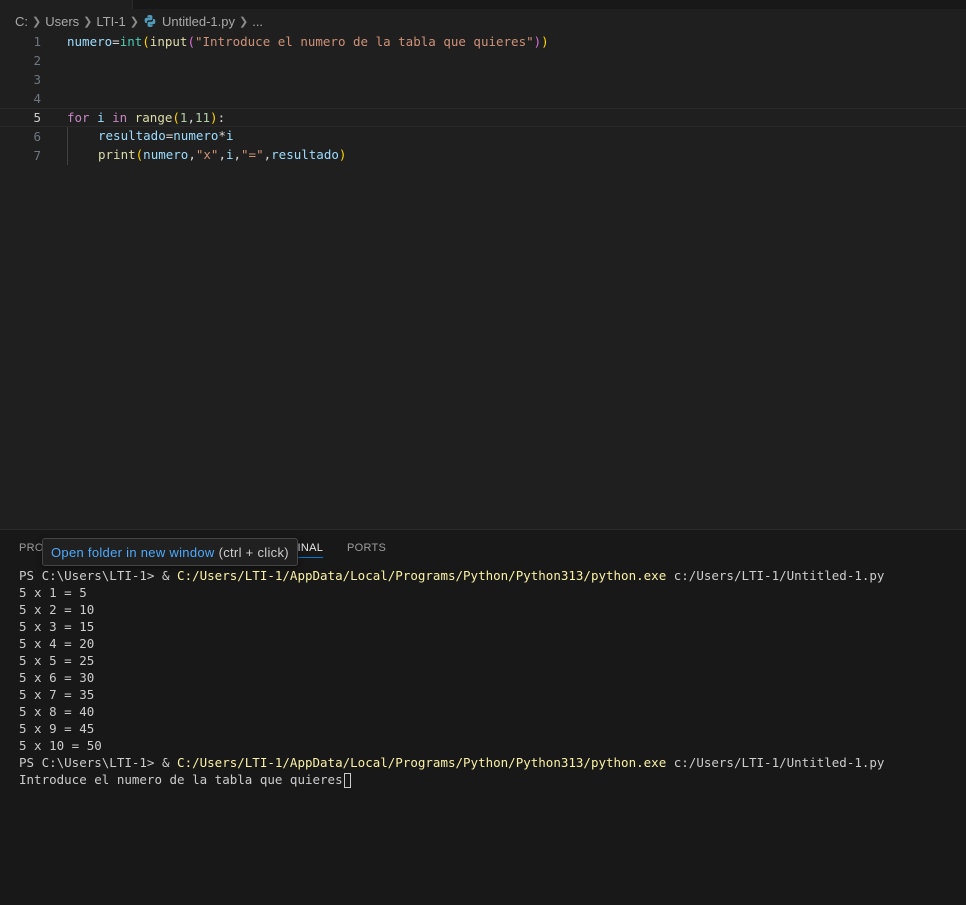 This screenshot has height=905, width=966. Describe the element at coordinates (483, 4) in the screenshot. I see `editor-tab-strip` at that location.